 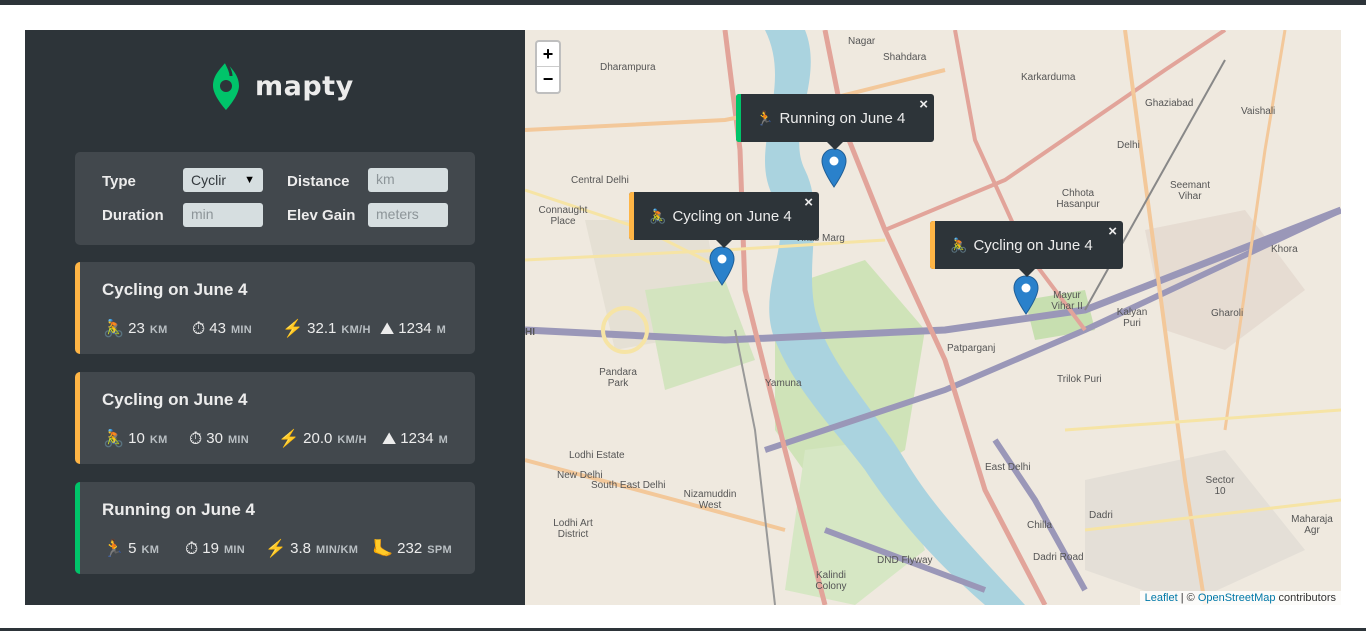 What do you see at coordinates (1312, 525) in the screenshot?
I see `map-label: Maharaja Agr` at bounding box center [1312, 525].